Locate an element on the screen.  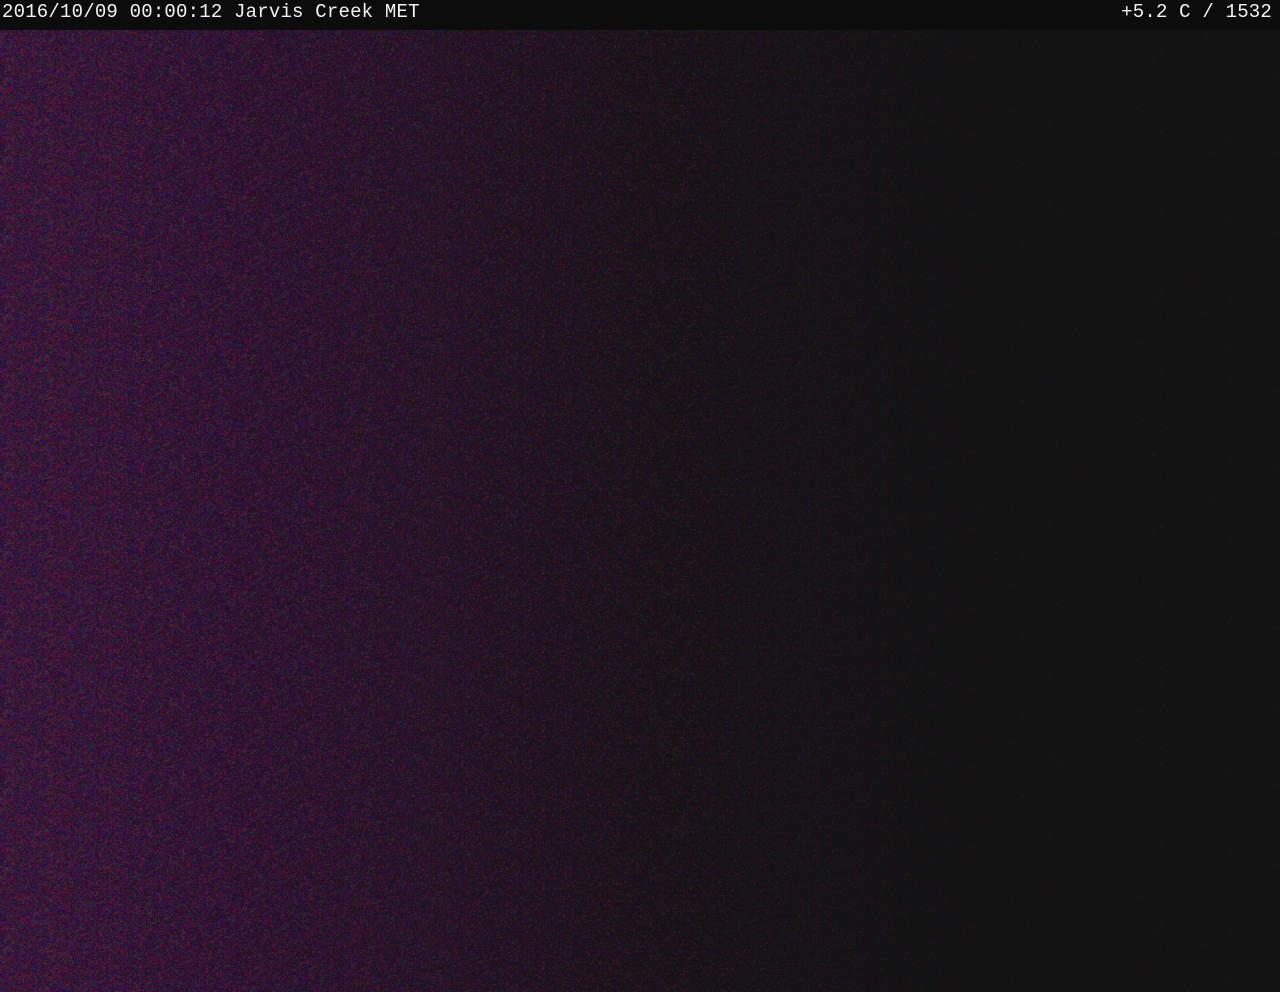
timestamp: 2016/10/09 00:00:12 is located at coordinates (112, 12).